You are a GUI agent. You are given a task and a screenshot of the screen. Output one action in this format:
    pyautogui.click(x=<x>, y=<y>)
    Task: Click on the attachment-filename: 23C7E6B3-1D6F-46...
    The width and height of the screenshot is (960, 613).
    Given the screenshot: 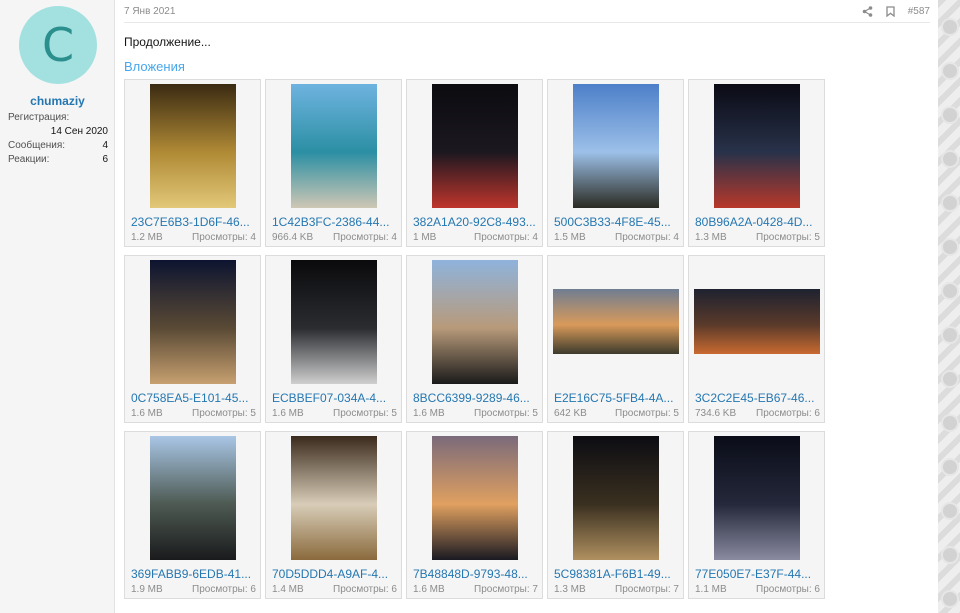 What is the action you would take?
    pyautogui.click(x=194, y=222)
    